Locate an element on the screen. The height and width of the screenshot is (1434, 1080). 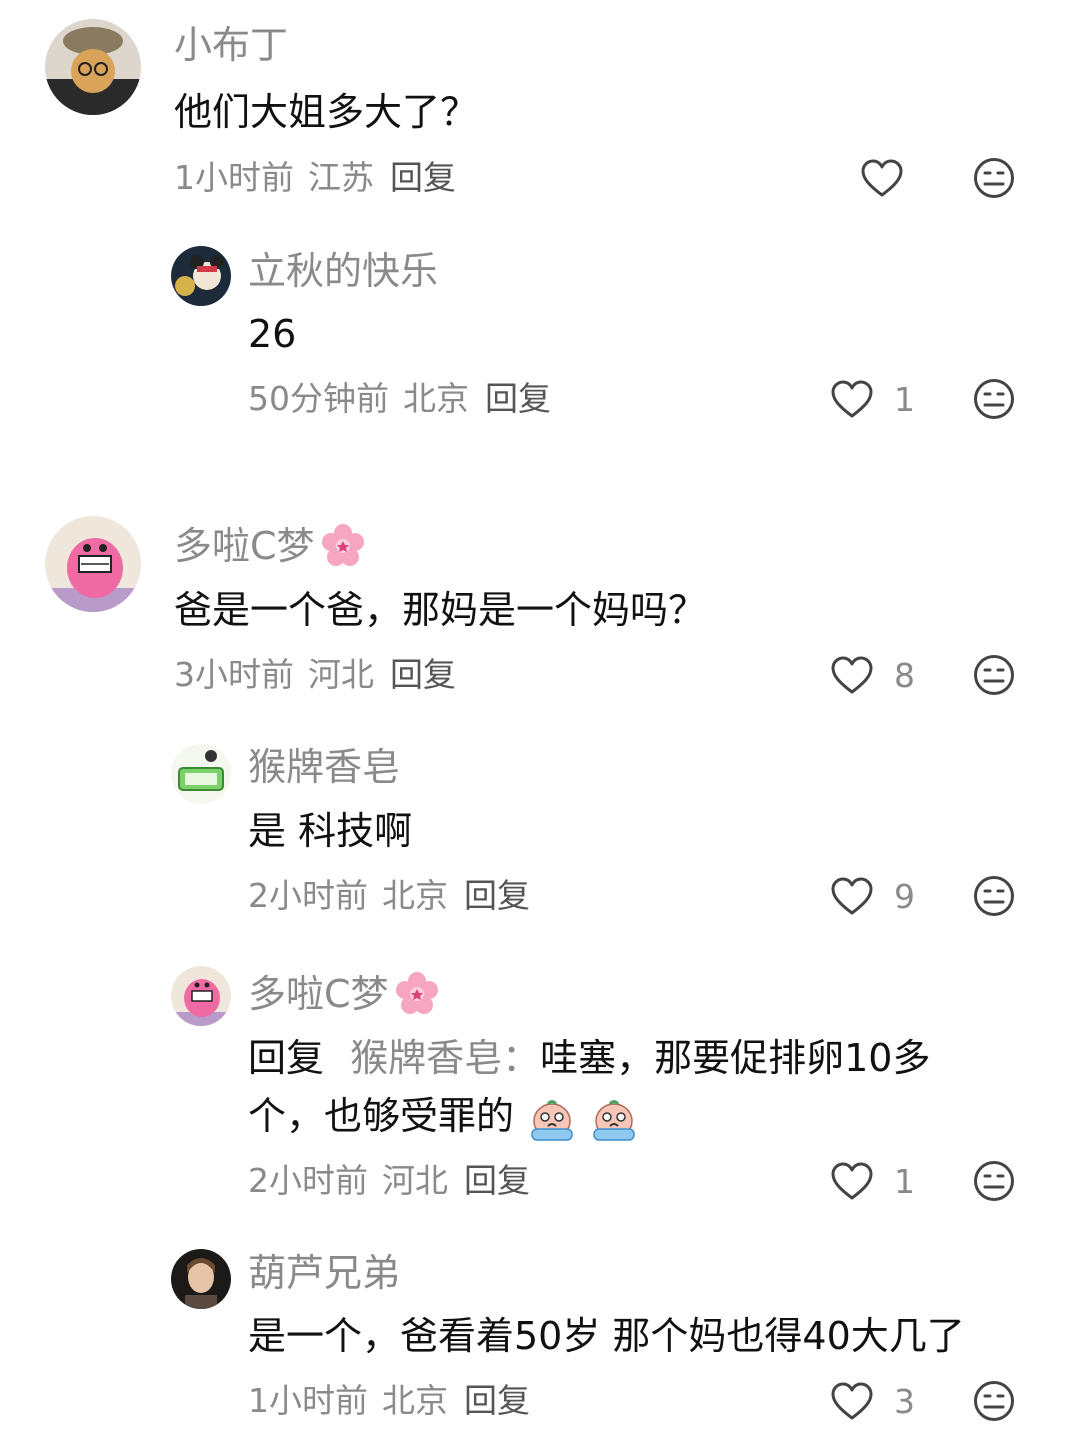
comment-meta: 1小时前 江苏 回复 is located at coordinates (322, 177).